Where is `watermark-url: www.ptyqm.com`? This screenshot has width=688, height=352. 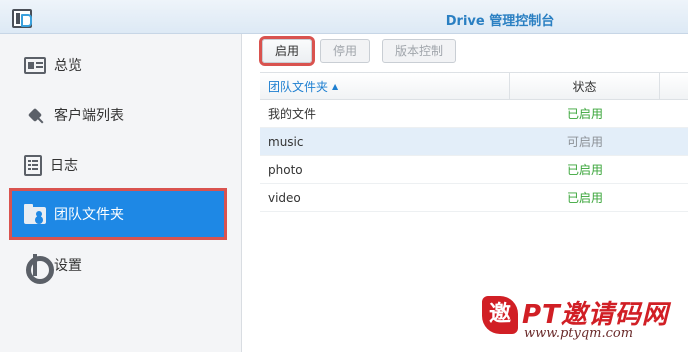 watermark-url: www.ptyqm.com is located at coordinates (579, 333).